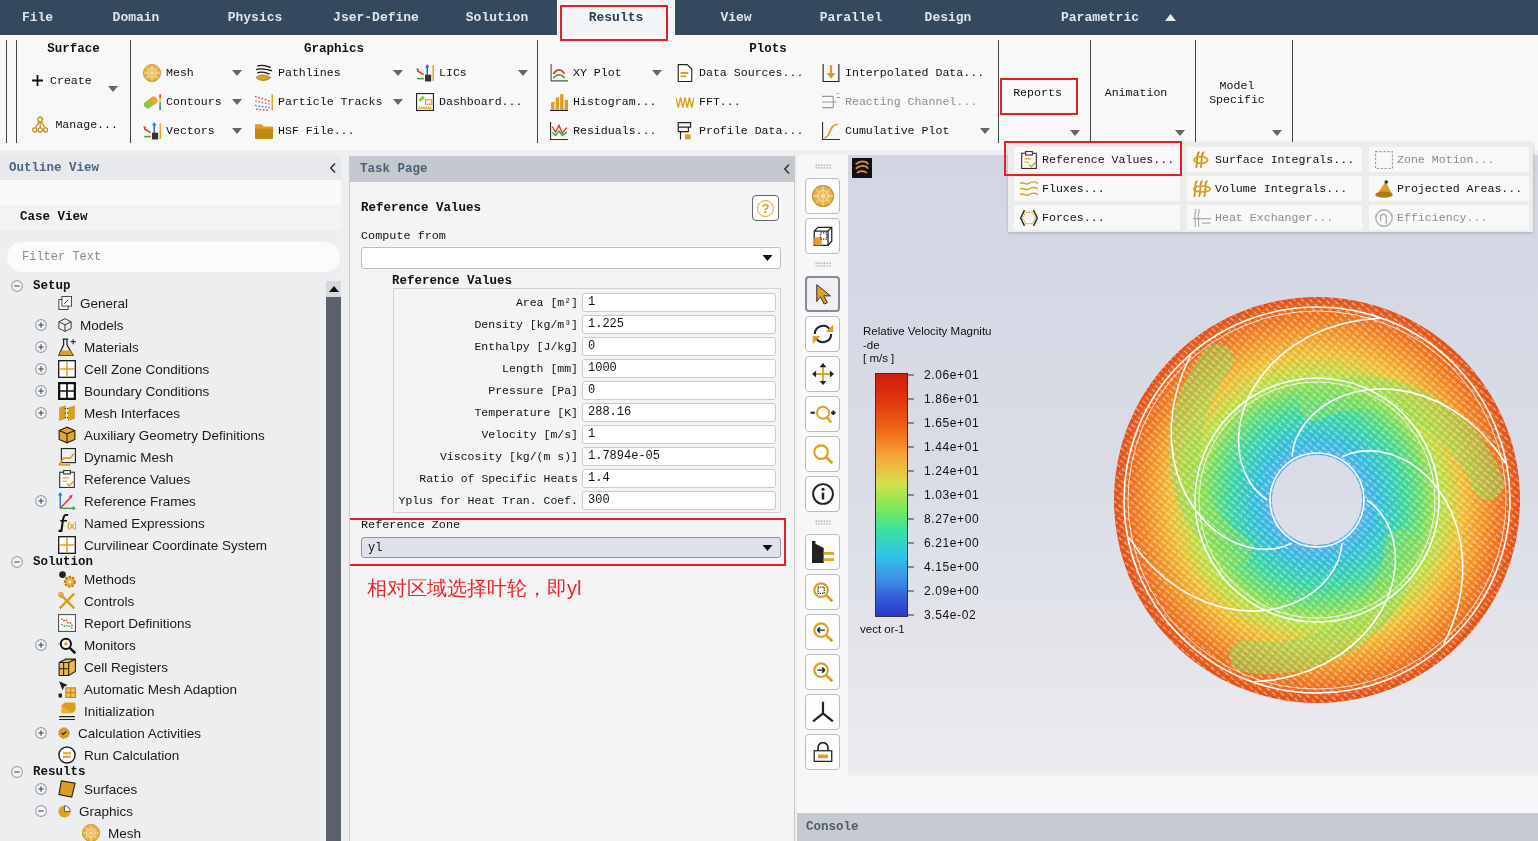 The height and width of the screenshot is (841, 1538). What do you see at coordinates (851, 17) in the screenshot?
I see `menu-tab: Parallel` at bounding box center [851, 17].